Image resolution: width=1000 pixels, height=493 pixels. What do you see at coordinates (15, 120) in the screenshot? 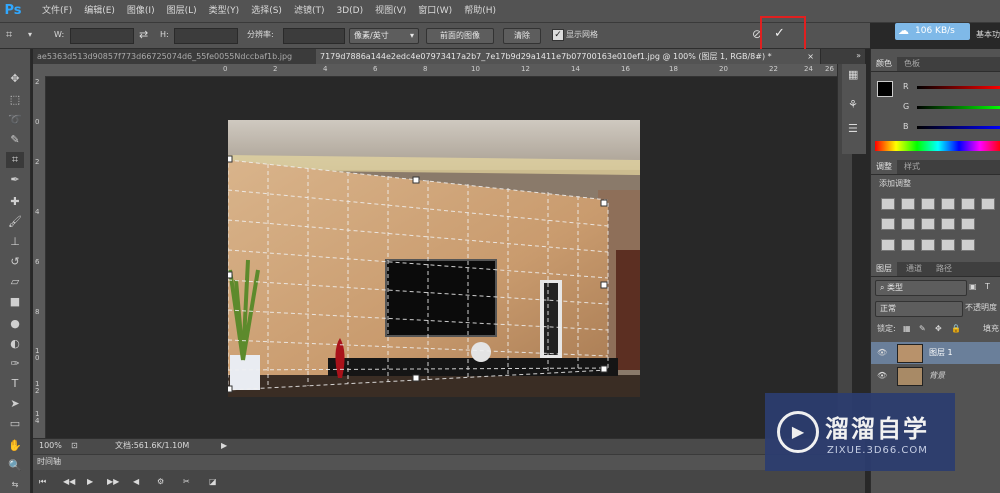
I see `lasso-tool-icon: ➰` at bounding box center [15, 120].